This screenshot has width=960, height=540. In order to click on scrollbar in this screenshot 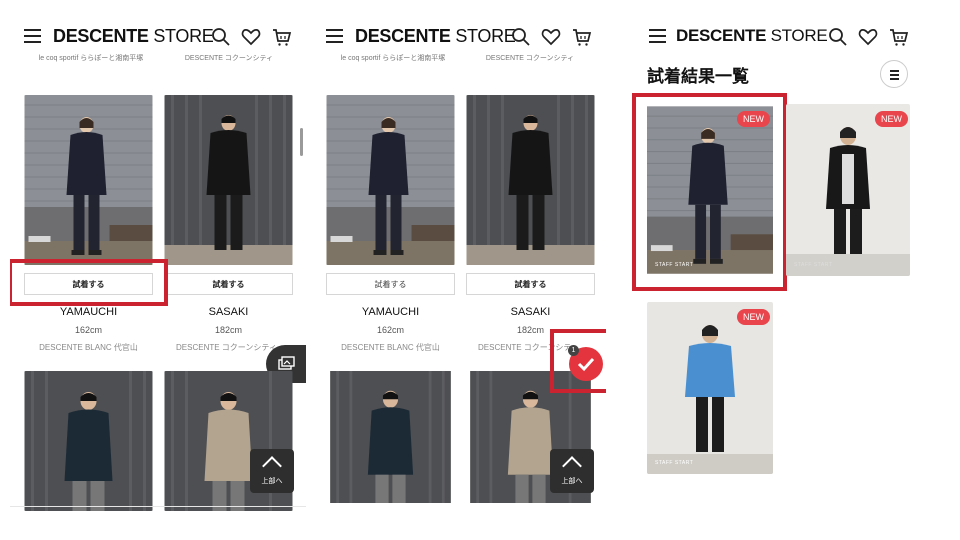, I will do `click(301, 142)`.